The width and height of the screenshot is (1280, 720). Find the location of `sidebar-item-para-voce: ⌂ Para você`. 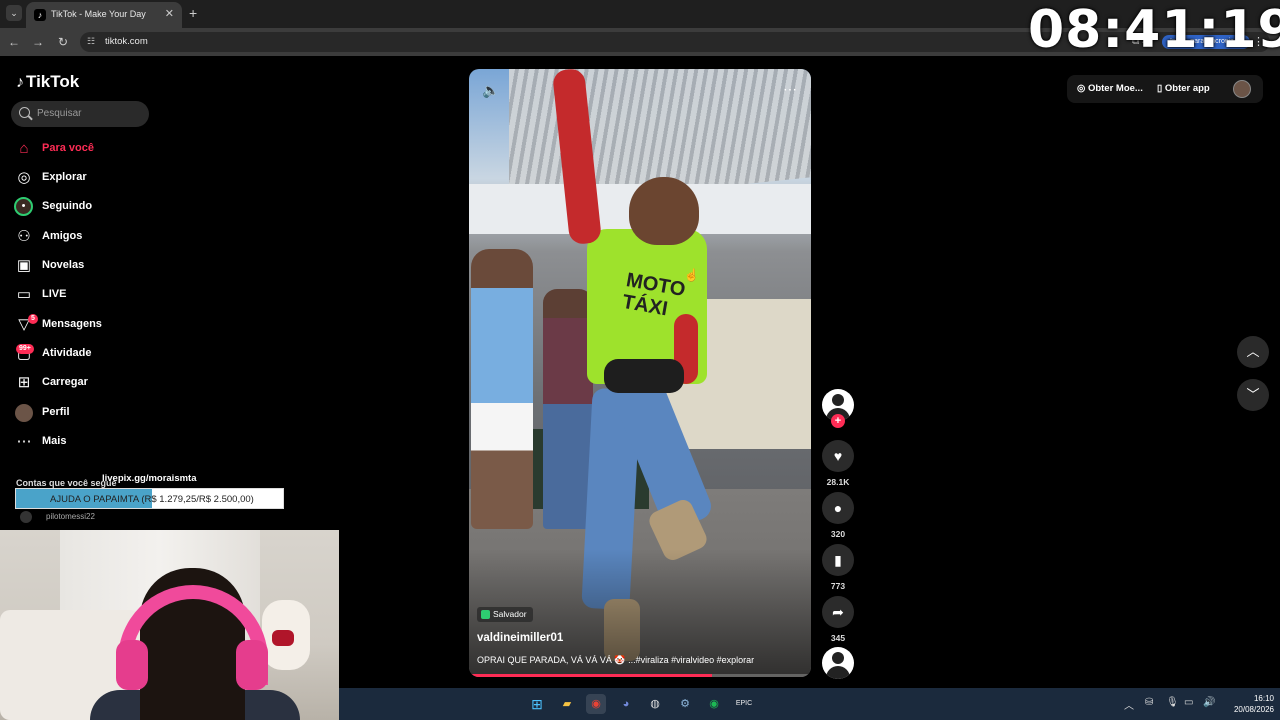

sidebar-item-para-voce: ⌂ Para você is located at coordinates (94, 149).